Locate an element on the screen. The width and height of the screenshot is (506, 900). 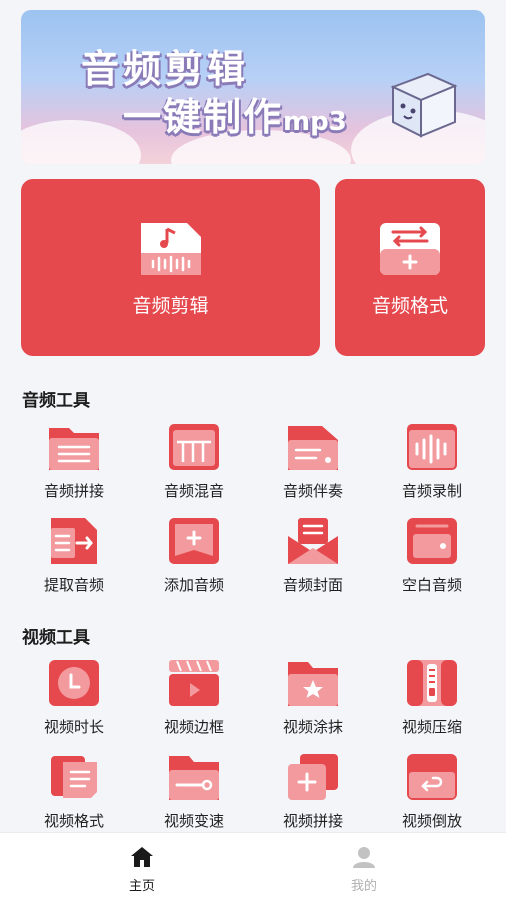
audio-tools-title: 音频工具 is located at coordinates (56, 401).